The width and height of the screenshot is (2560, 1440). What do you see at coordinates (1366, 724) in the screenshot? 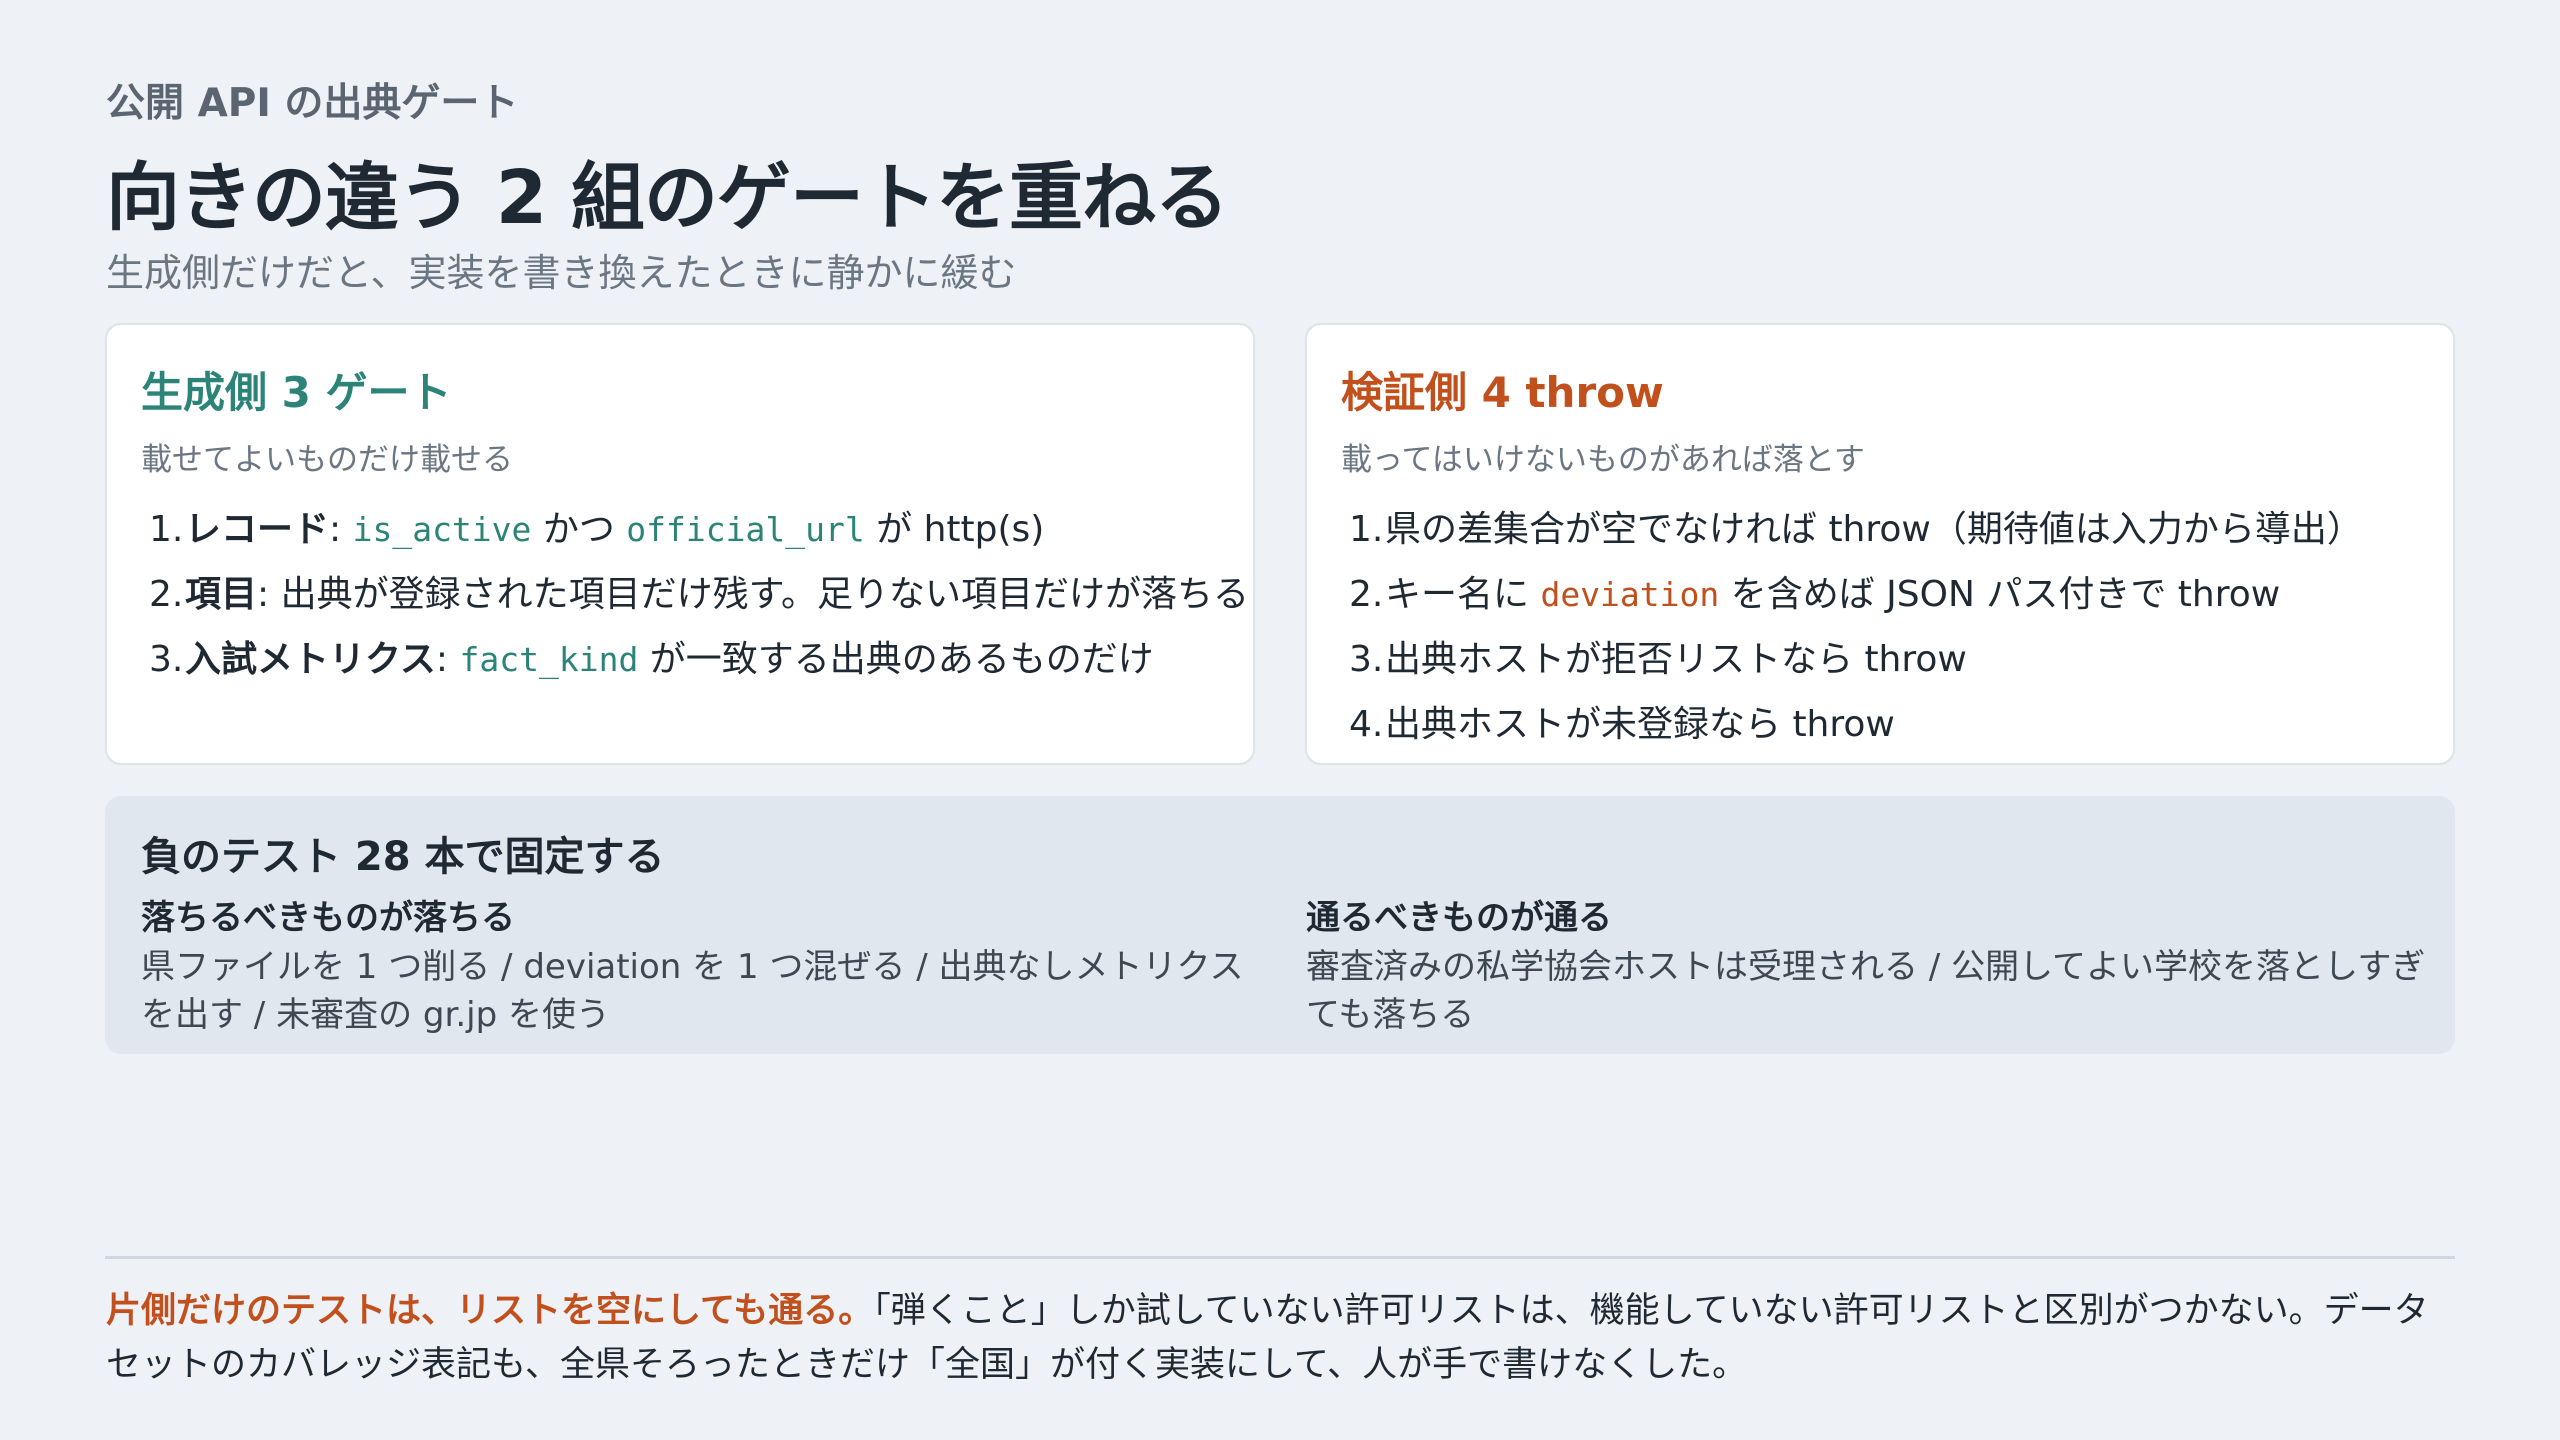
I see `item-number: 4.` at bounding box center [1366, 724].